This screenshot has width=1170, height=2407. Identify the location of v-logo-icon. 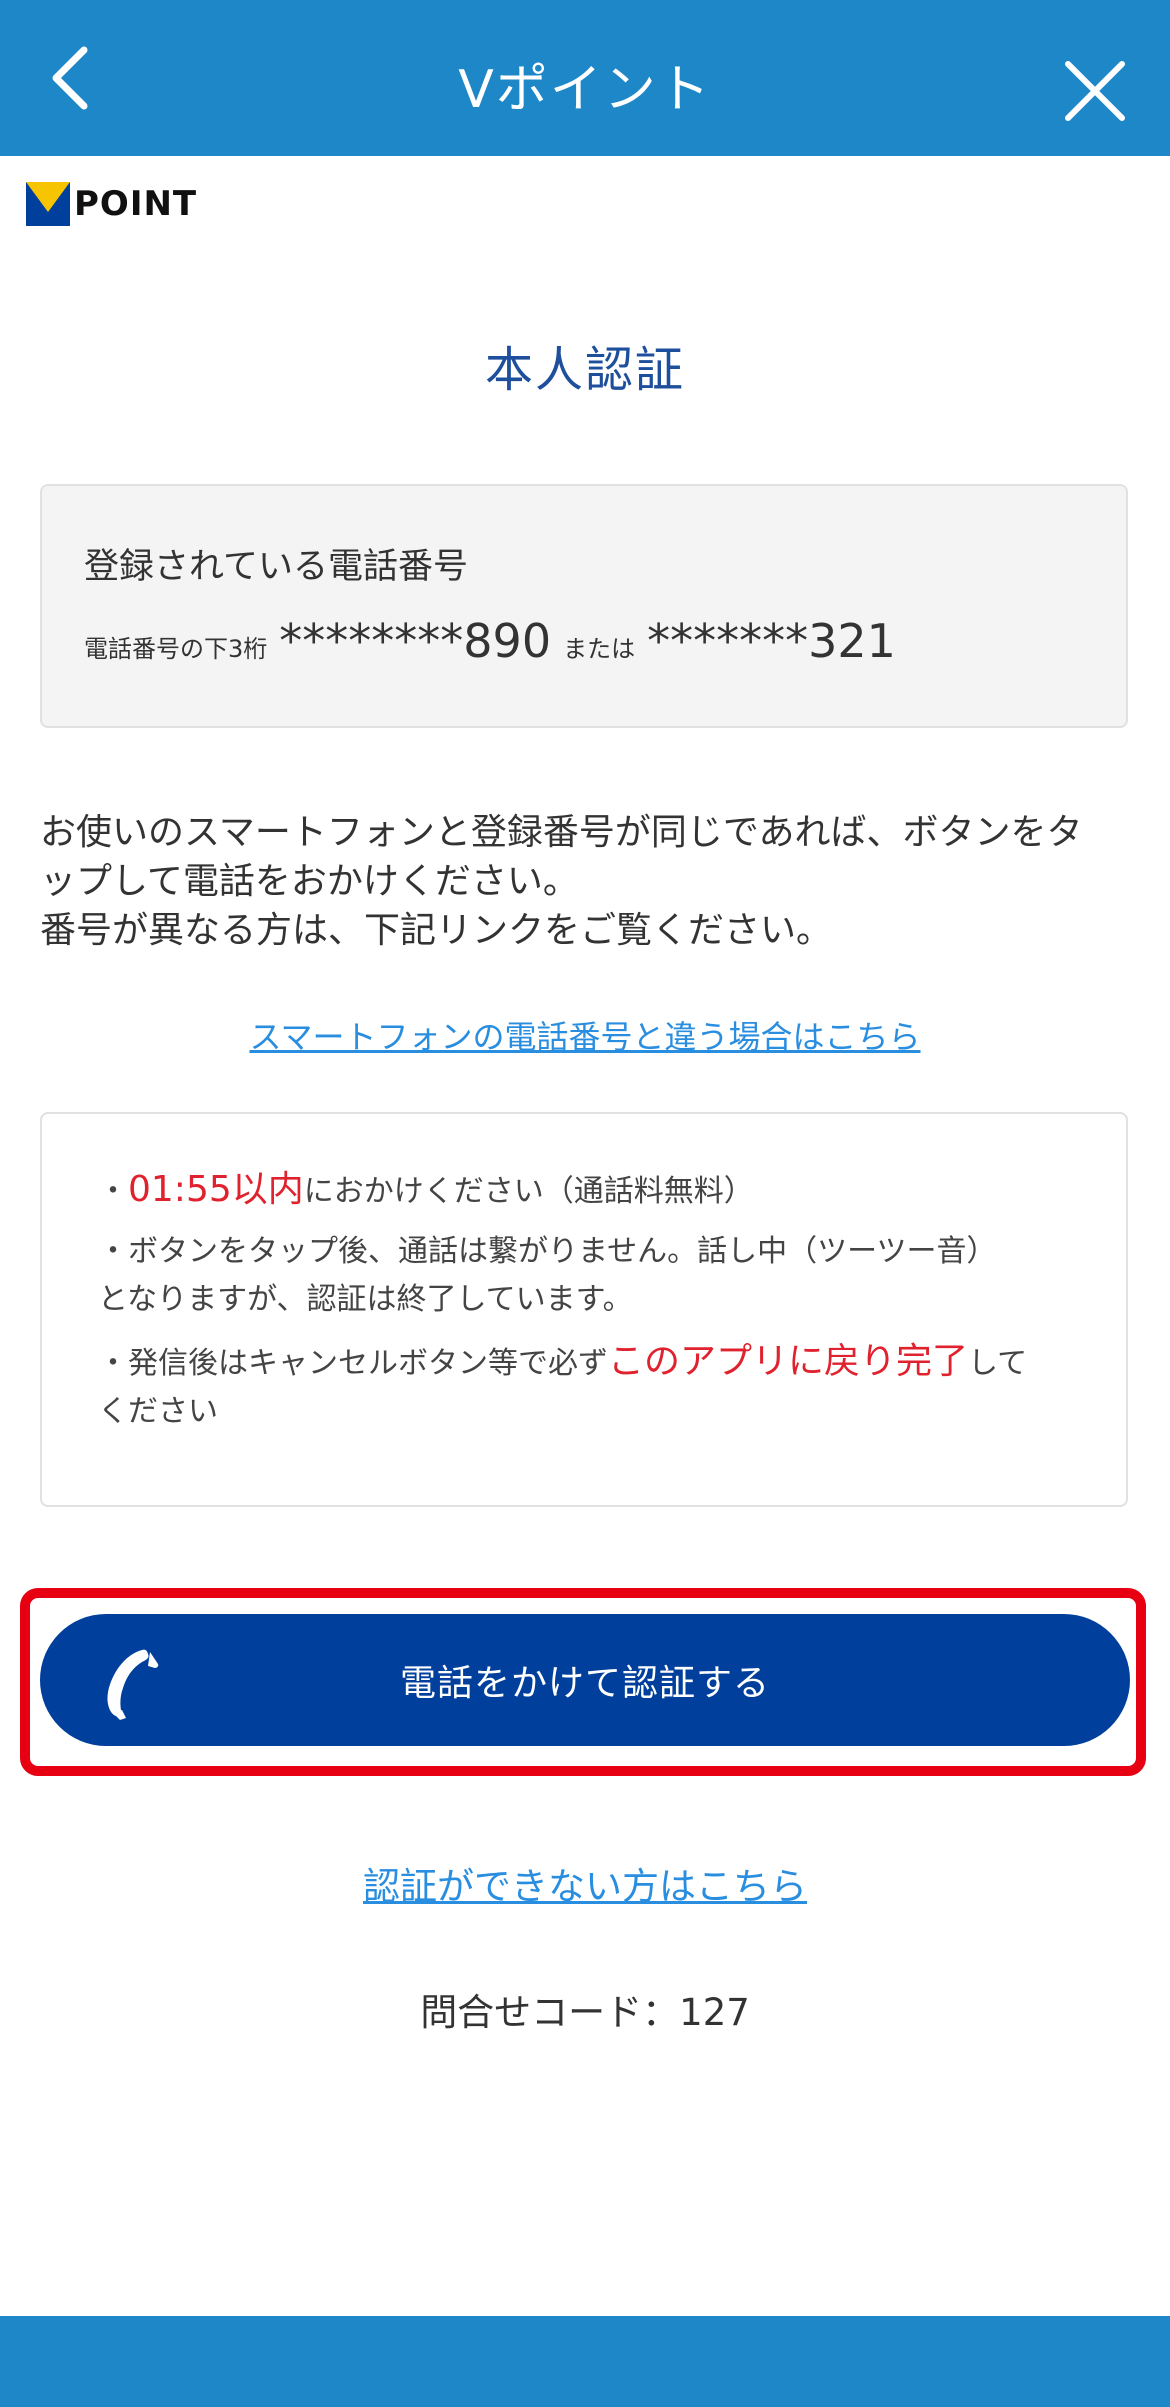
(48, 204).